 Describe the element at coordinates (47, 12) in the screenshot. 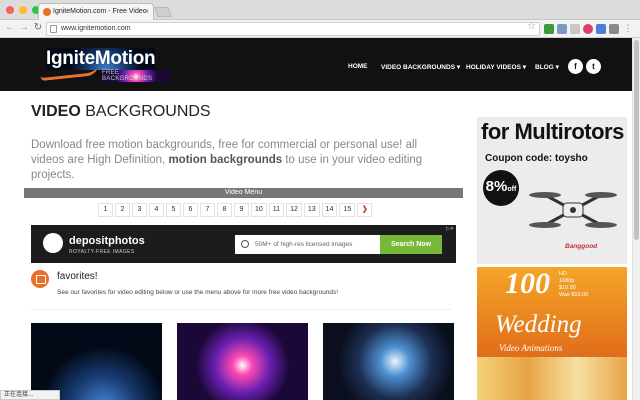

I see `site-favicon-icon` at that location.